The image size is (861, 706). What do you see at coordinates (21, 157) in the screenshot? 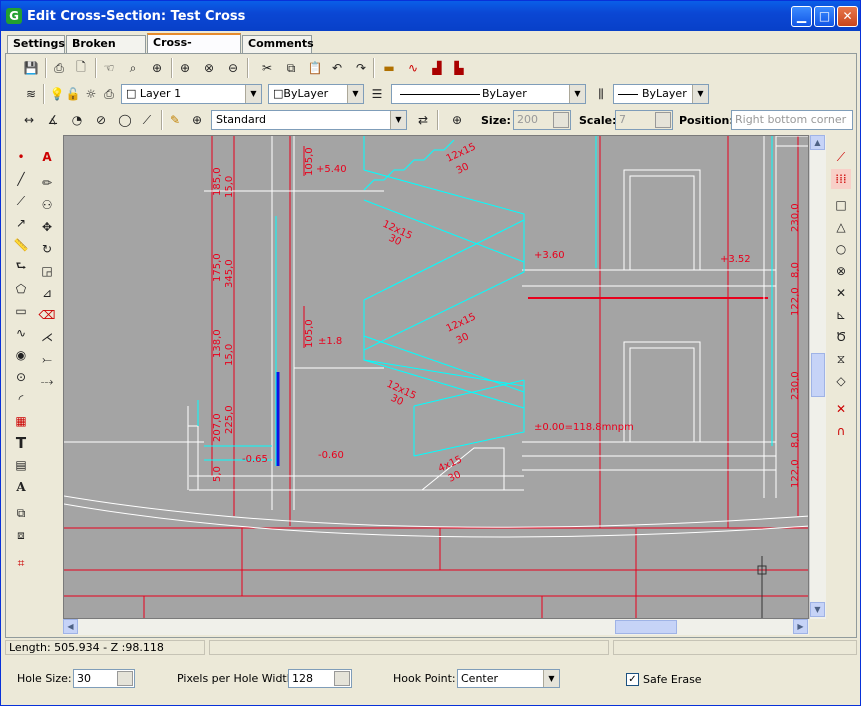
I see `point-tool: •` at bounding box center [21, 157].